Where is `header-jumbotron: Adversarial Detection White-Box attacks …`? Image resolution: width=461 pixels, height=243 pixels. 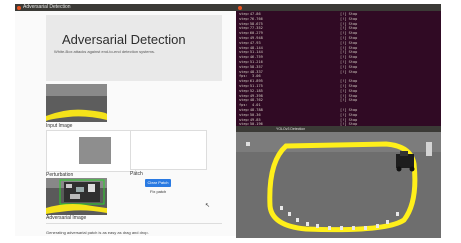 header-jumbotron: Adversarial Detection White-Box attacks … is located at coordinates (134, 48).